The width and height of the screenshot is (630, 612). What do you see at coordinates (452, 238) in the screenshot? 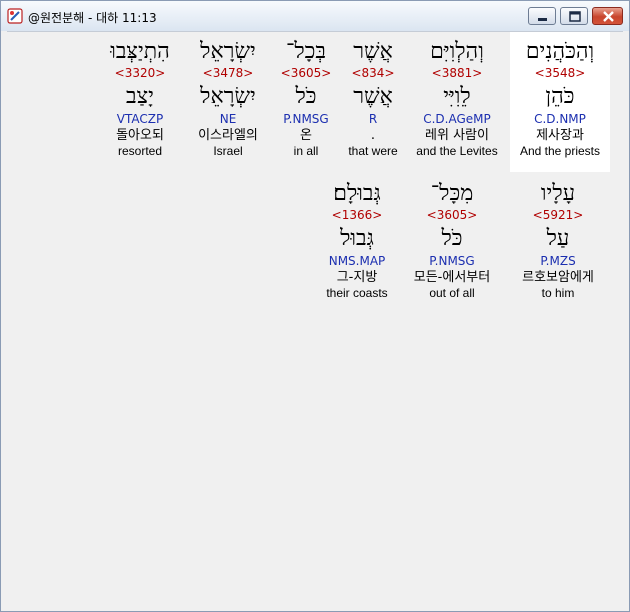
I see `lemma-word: כֹּל` at bounding box center [452, 238].